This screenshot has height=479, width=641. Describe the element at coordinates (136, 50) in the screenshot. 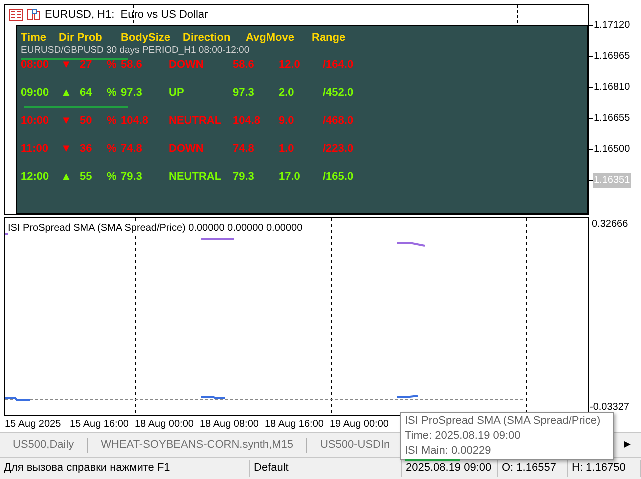

I see `panel-subtitle: EURUSD/GBPUSD 30 days PERIOD_H1 08:00-12:00` at that location.